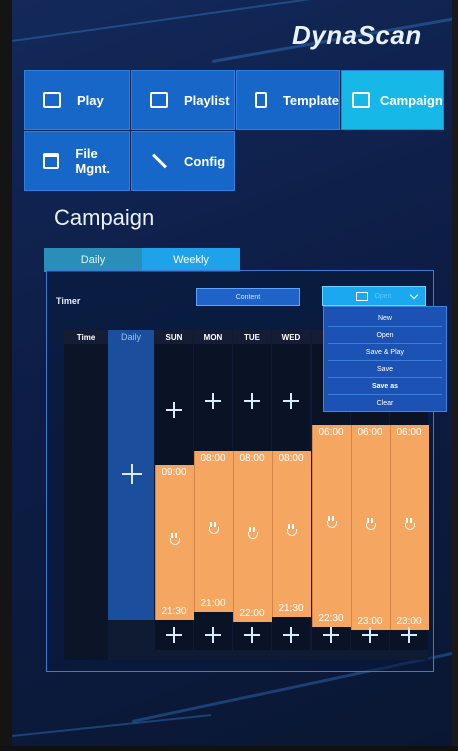  I want to click on open-button-label: Open, so click(383, 296).